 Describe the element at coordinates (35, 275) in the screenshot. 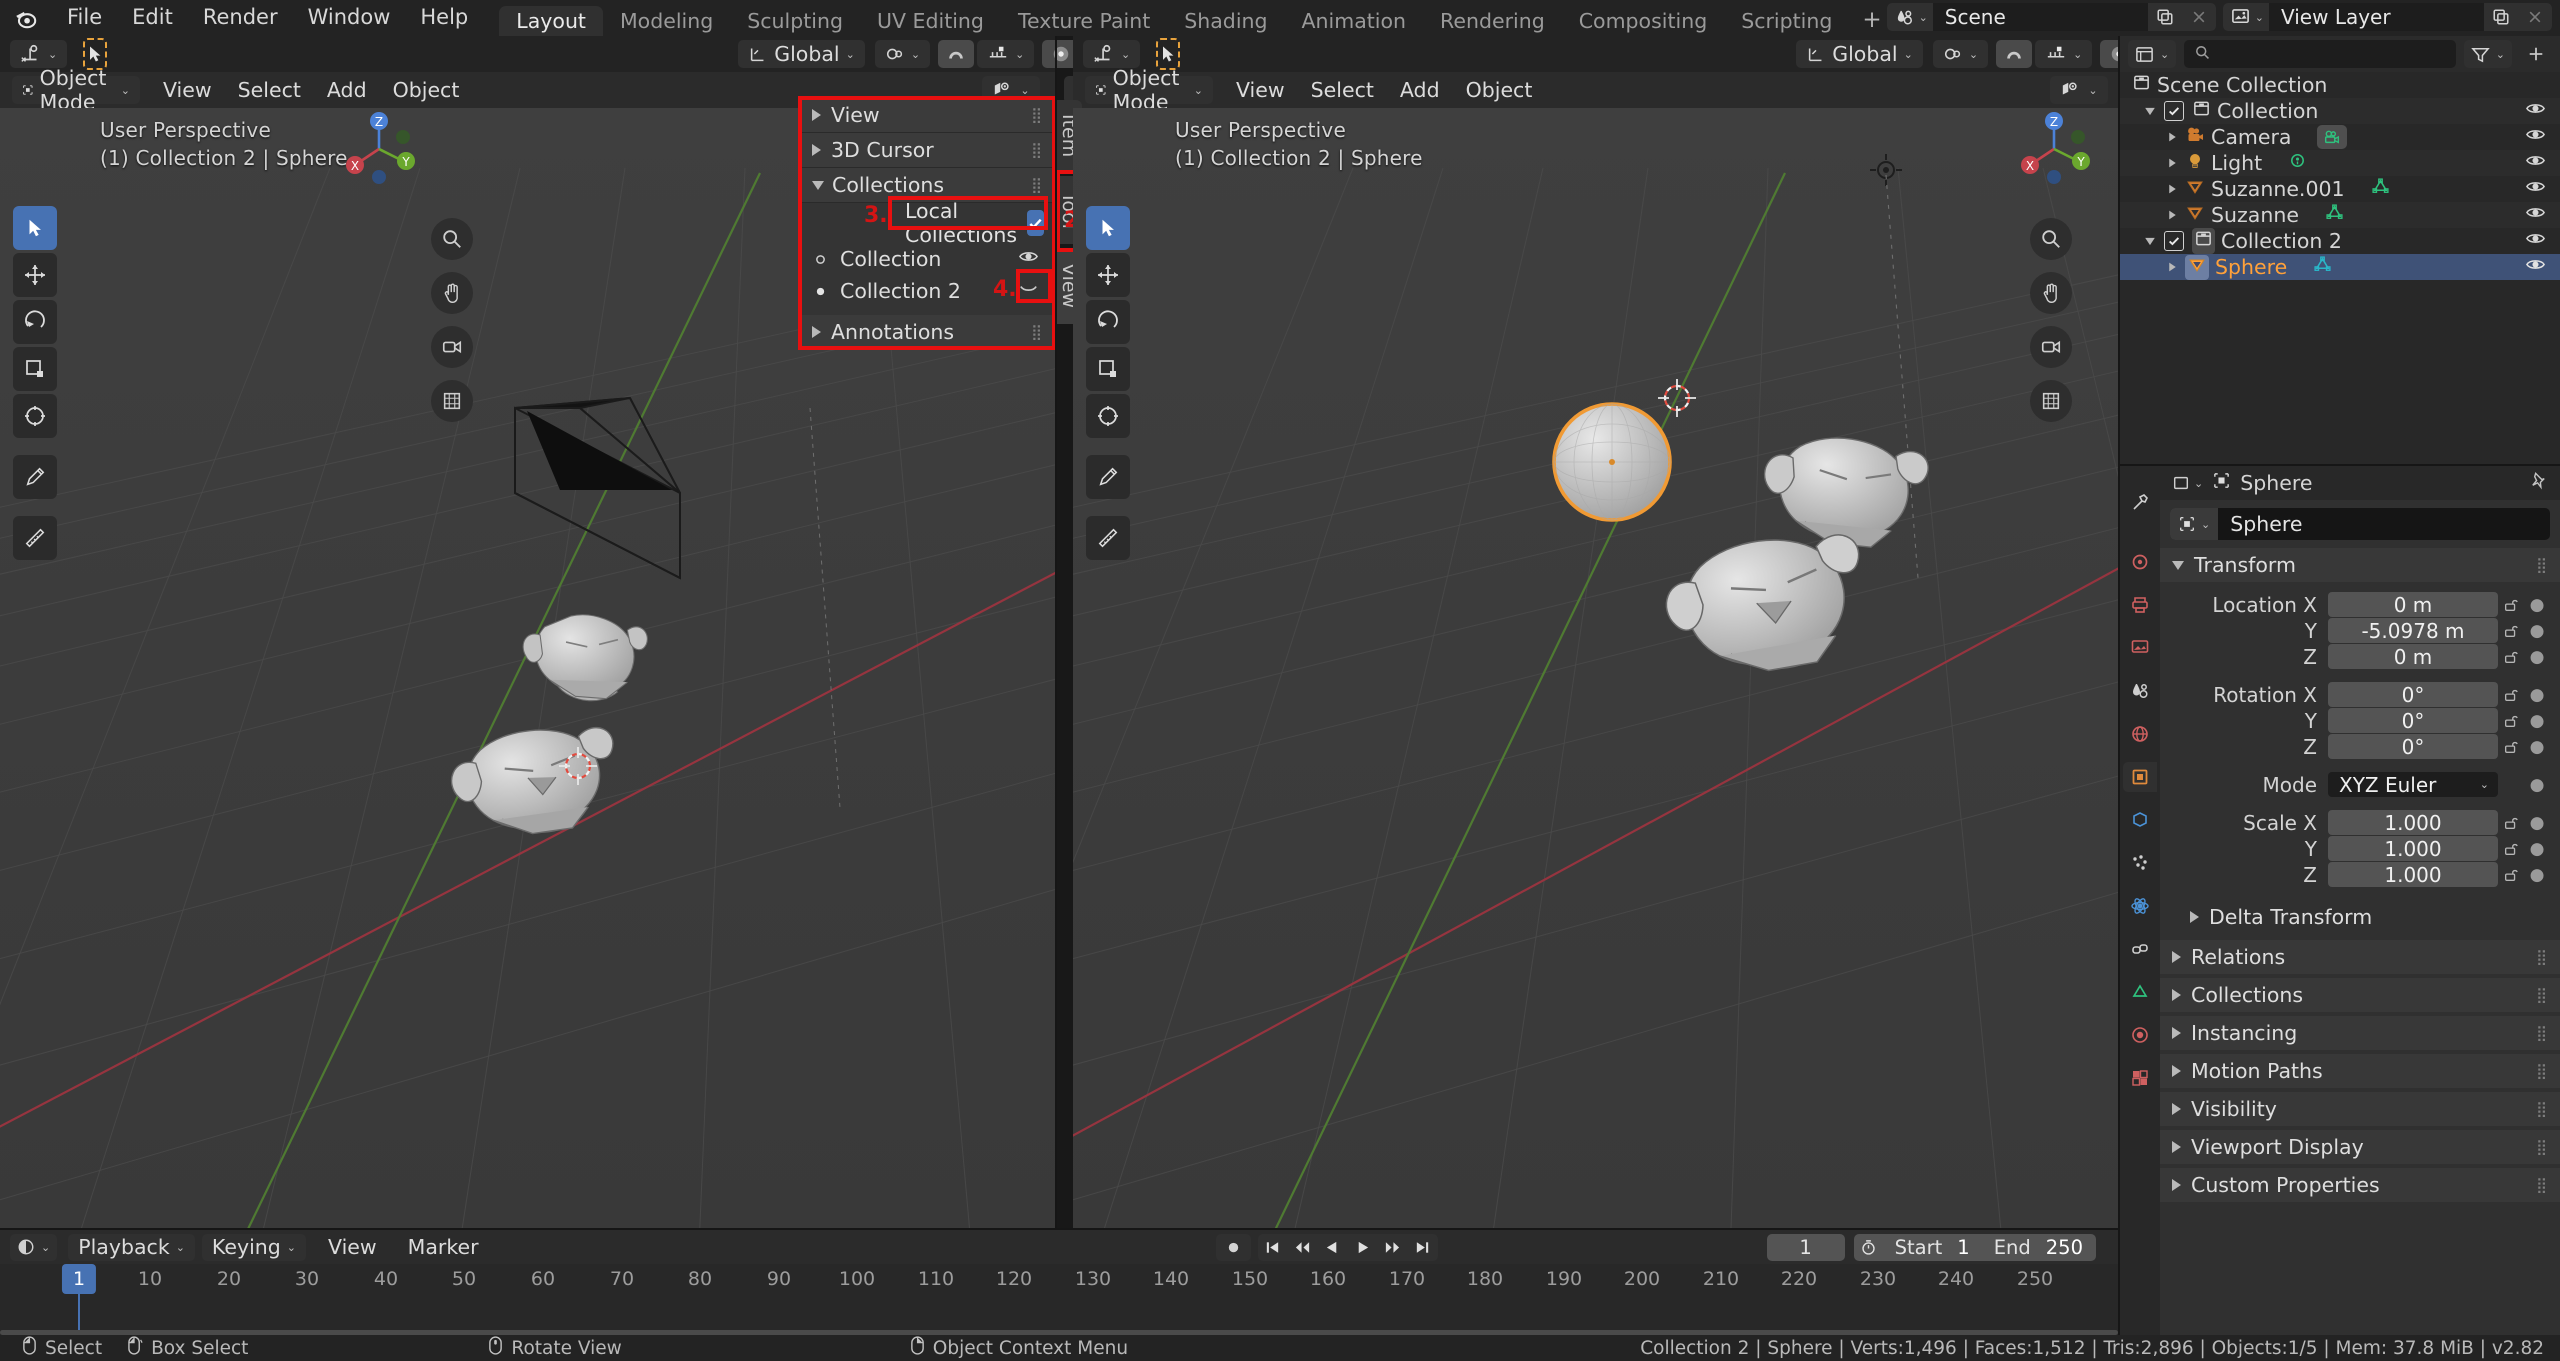

I see `move-tool-icon` at that location.